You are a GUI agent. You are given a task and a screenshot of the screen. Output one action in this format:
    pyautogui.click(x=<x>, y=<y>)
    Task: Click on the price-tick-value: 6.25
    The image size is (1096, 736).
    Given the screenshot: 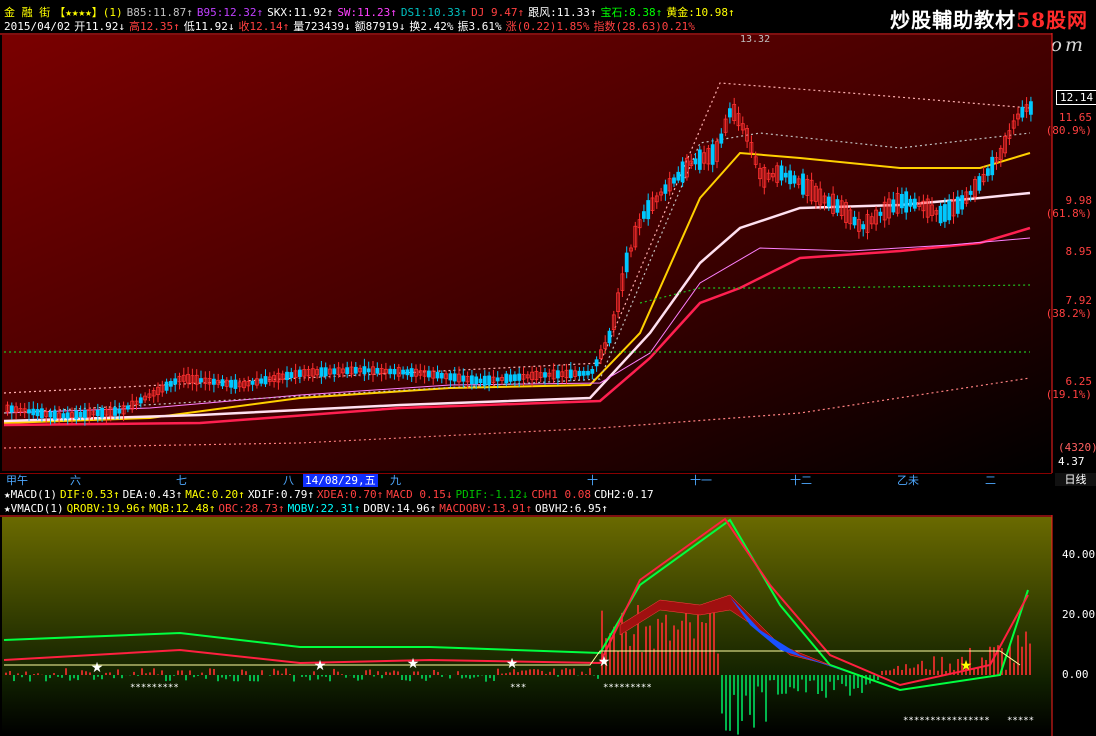 What is the action you would take?
    pyautogui.click(x=1079, y=381)
    